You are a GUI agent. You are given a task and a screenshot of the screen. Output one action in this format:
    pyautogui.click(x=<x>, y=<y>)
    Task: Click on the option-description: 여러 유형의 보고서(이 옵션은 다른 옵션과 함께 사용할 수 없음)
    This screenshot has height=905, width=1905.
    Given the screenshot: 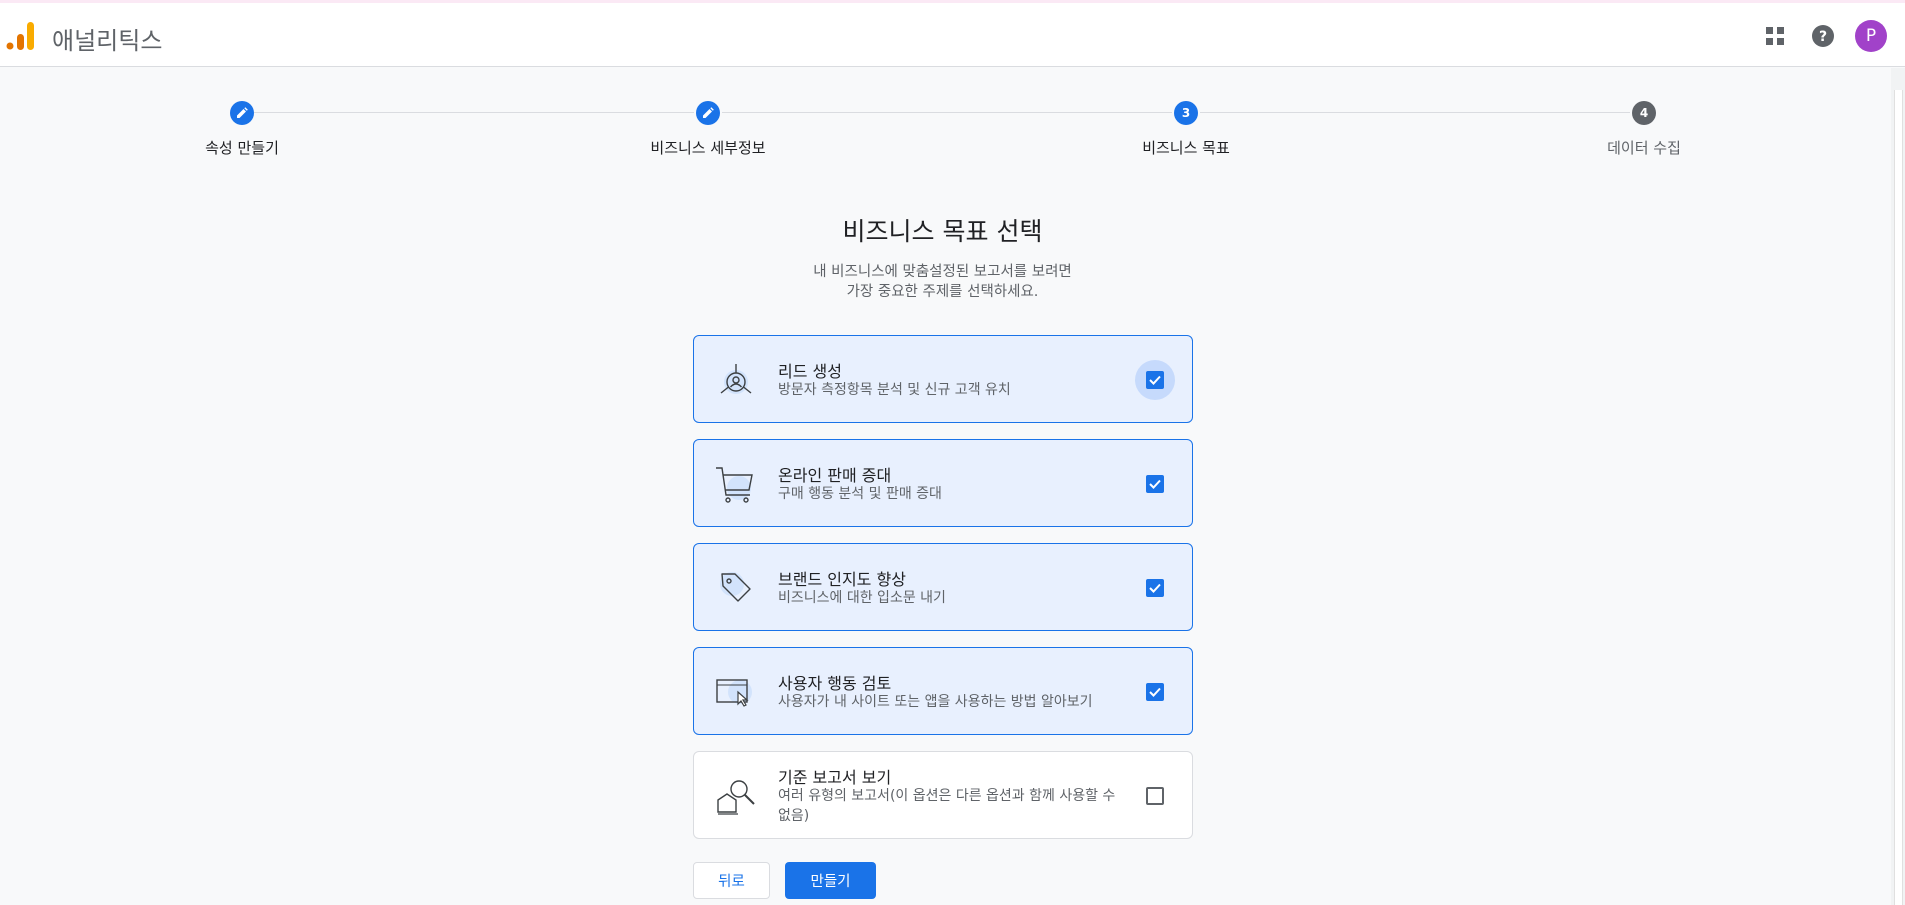 What is the action you would take?
    pyautogui.click(x=947, y=806)
    